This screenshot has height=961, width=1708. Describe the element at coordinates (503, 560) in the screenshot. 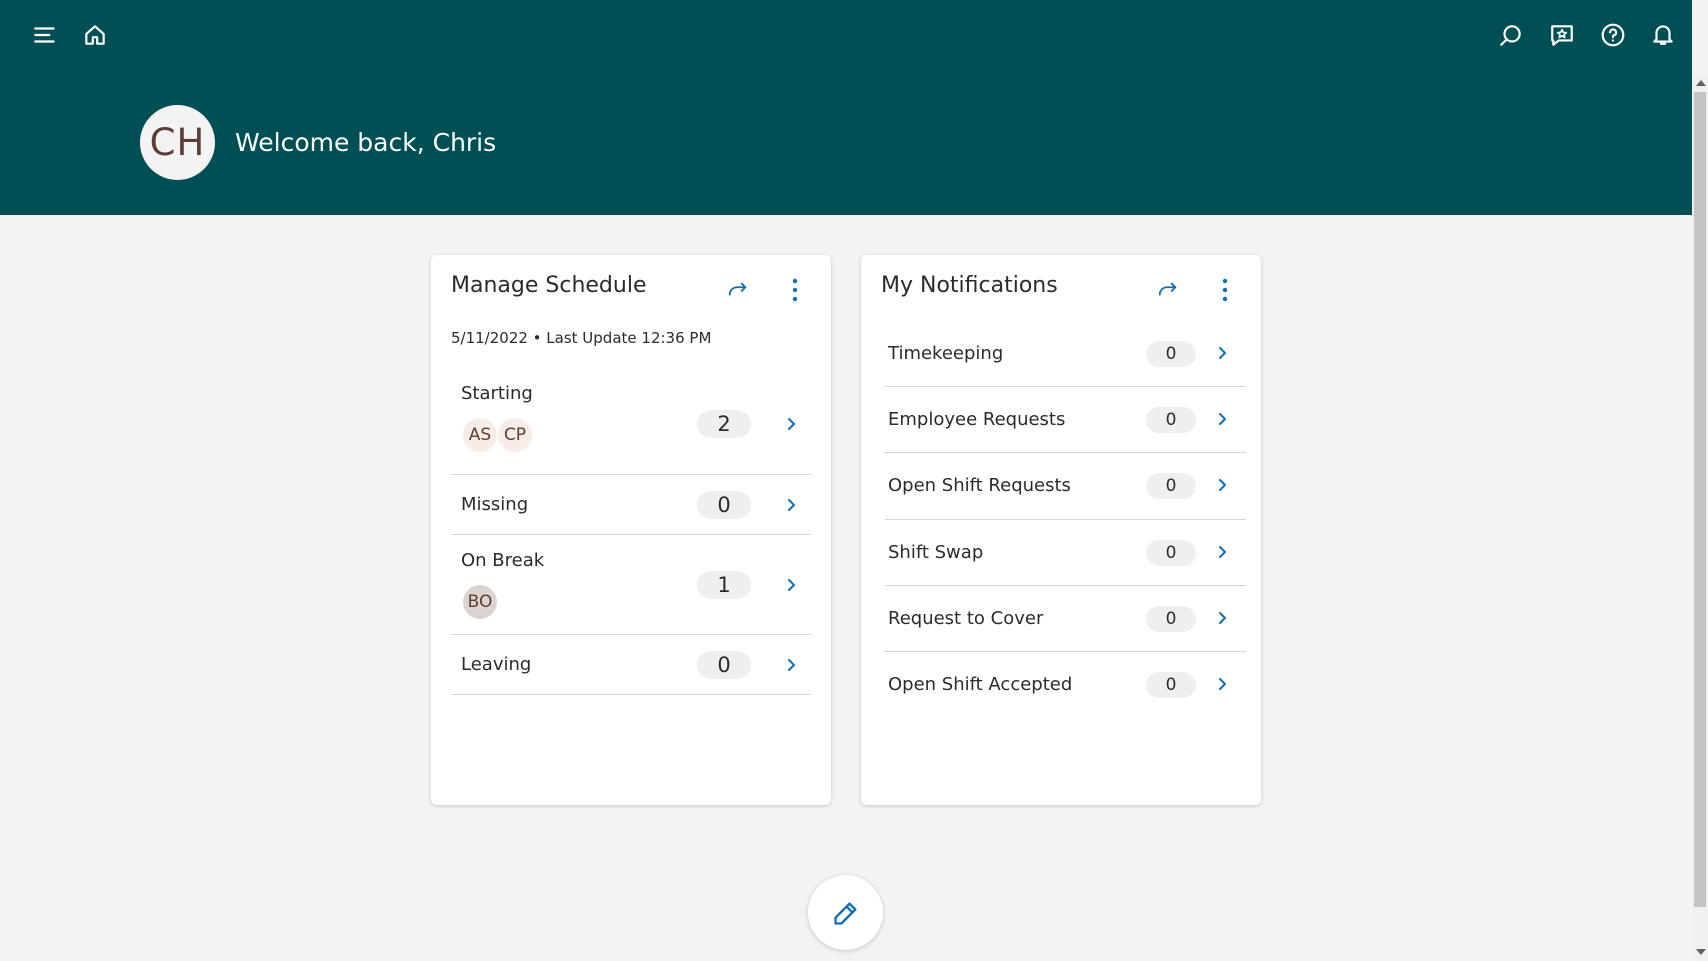

I see `row-label: On Break` at that location.